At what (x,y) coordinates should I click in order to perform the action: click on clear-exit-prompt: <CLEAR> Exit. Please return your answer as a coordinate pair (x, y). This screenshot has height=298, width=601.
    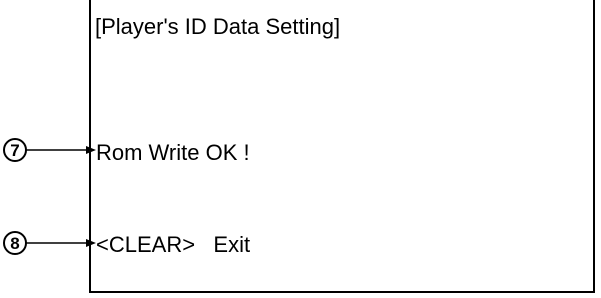
    Looking at the image, I should click on (173, 244).